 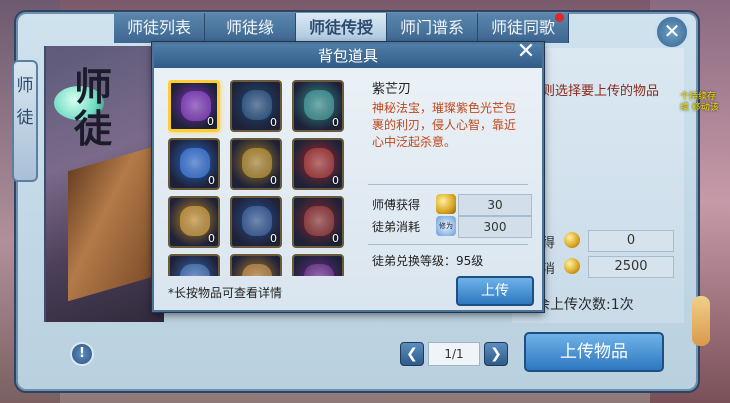 What do you see at coordinates (699, 102) in the screenshot?
I see `side-note: 个持续存续 移动该` at bounding box center [699, 102].